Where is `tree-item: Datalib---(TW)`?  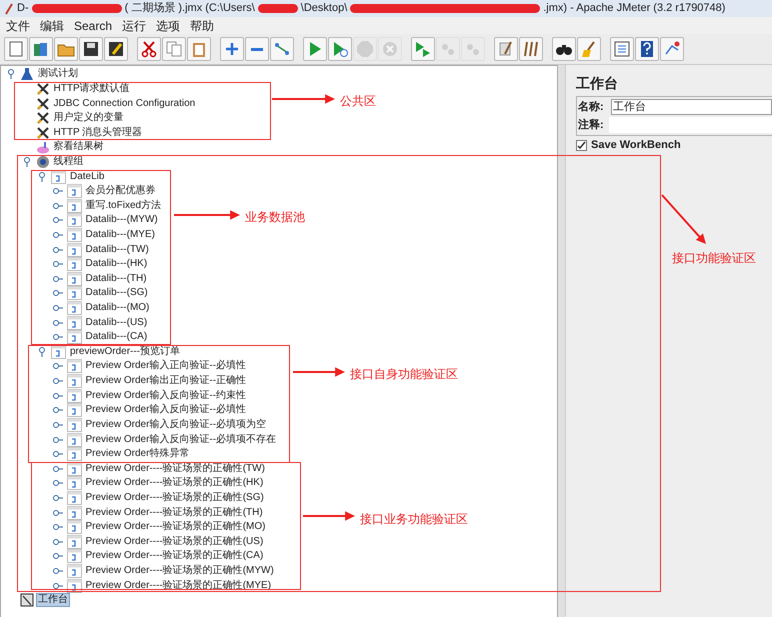
tree-item: Datalib---(TW) is located at coordinates (117, 249).